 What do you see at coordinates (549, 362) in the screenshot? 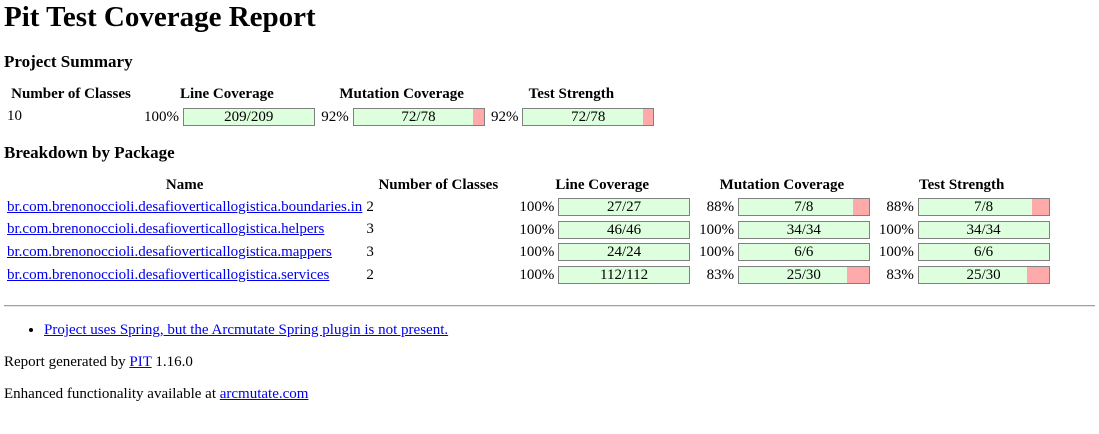
I see `report-generated-line: Report generated by PIT 1.16.0` at bounding box center [549, 362].